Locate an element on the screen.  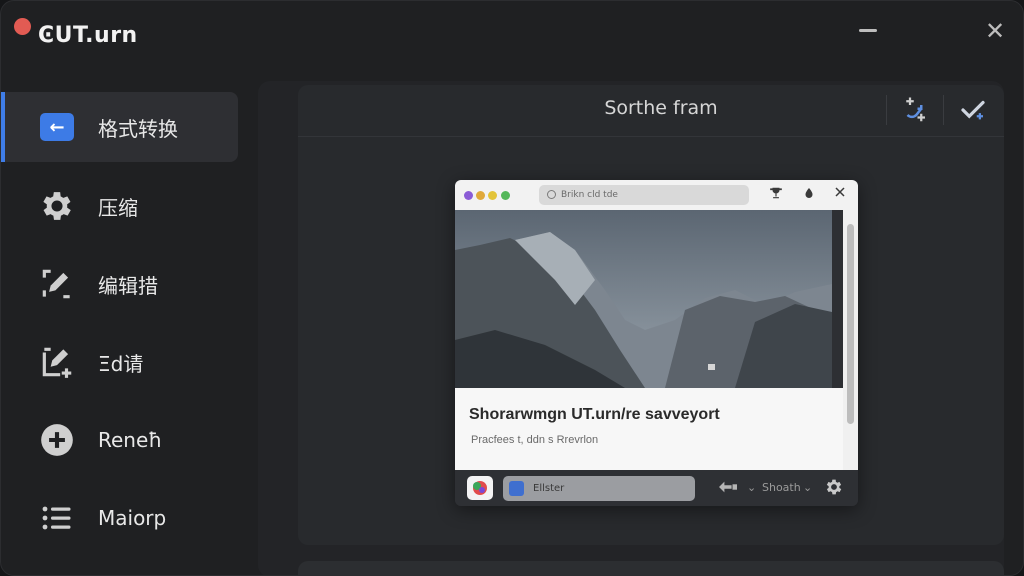
sidebar-item-label: Ξd请 is located at coordinates (121, 363).